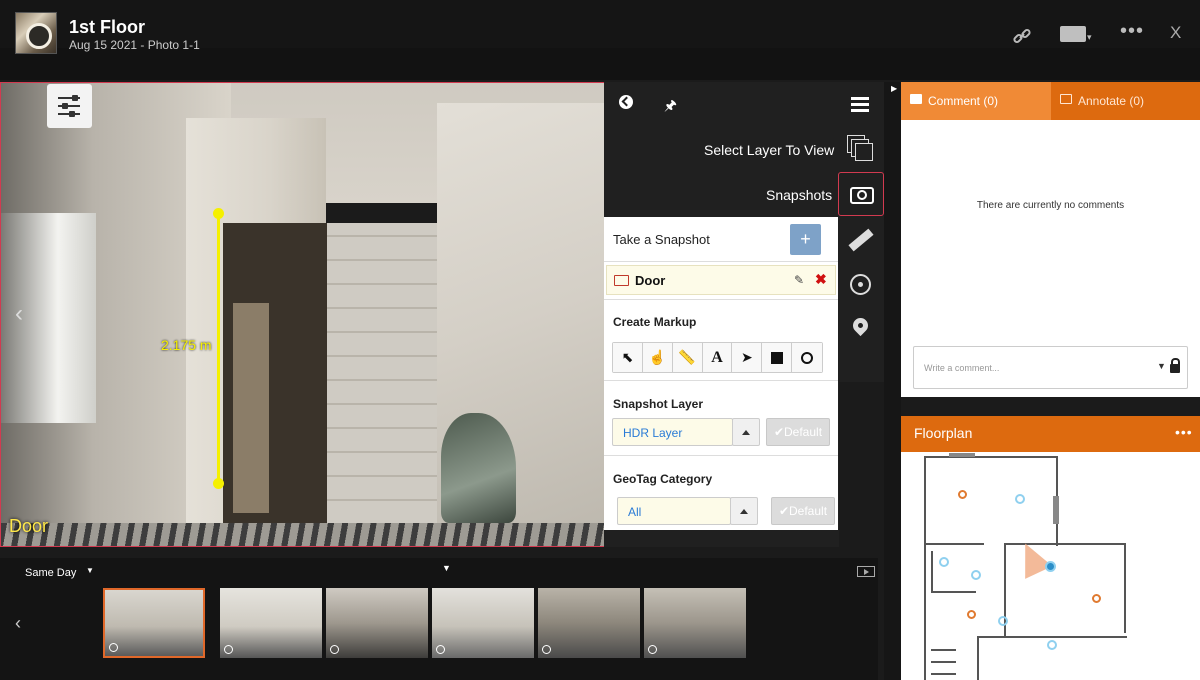  I want to click on rectangle-tool-button, so click(777, 357).